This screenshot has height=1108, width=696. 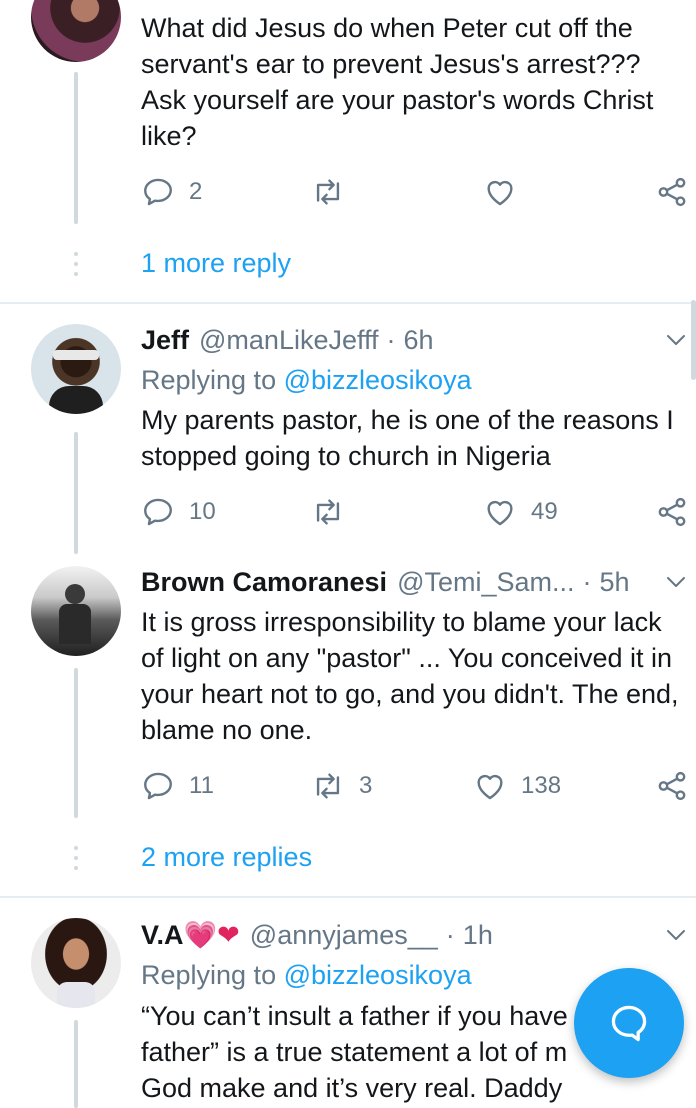 What do you see at coordinates (418, 512) in the screenshot?
I see `tweet-actions: 10 49` at bounding box center [418, 512].